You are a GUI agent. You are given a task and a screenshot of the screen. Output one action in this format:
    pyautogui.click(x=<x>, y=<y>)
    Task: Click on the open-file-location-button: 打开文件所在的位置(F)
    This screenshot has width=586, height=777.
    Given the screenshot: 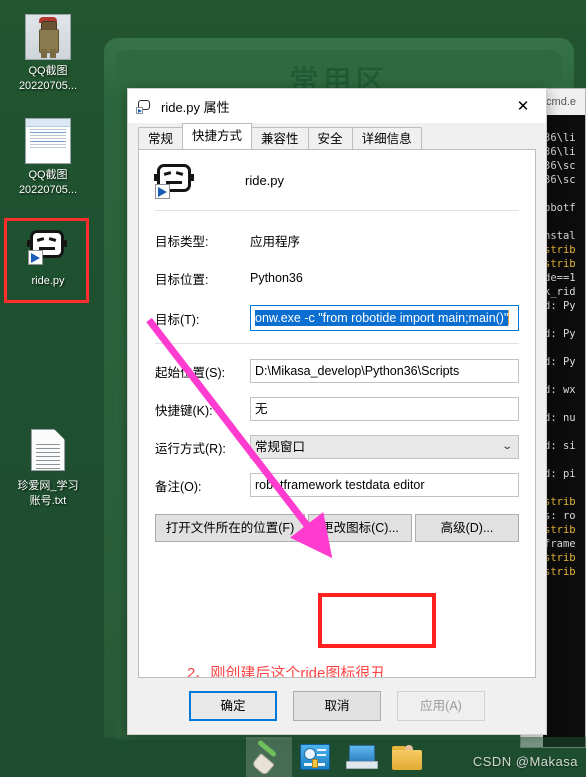 What is the action you would take?
    pyautogui.click(x=230, y=528)
    